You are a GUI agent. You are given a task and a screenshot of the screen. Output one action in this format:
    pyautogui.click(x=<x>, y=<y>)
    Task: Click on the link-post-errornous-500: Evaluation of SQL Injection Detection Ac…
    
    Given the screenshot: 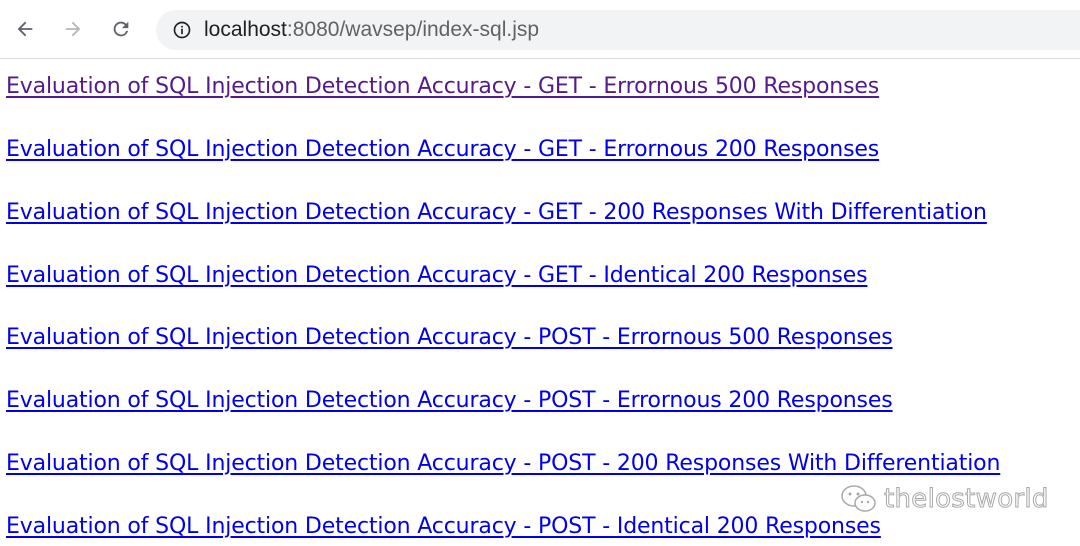 What is the action you would take?
    pyautogui.click(x=449, y=338)
    